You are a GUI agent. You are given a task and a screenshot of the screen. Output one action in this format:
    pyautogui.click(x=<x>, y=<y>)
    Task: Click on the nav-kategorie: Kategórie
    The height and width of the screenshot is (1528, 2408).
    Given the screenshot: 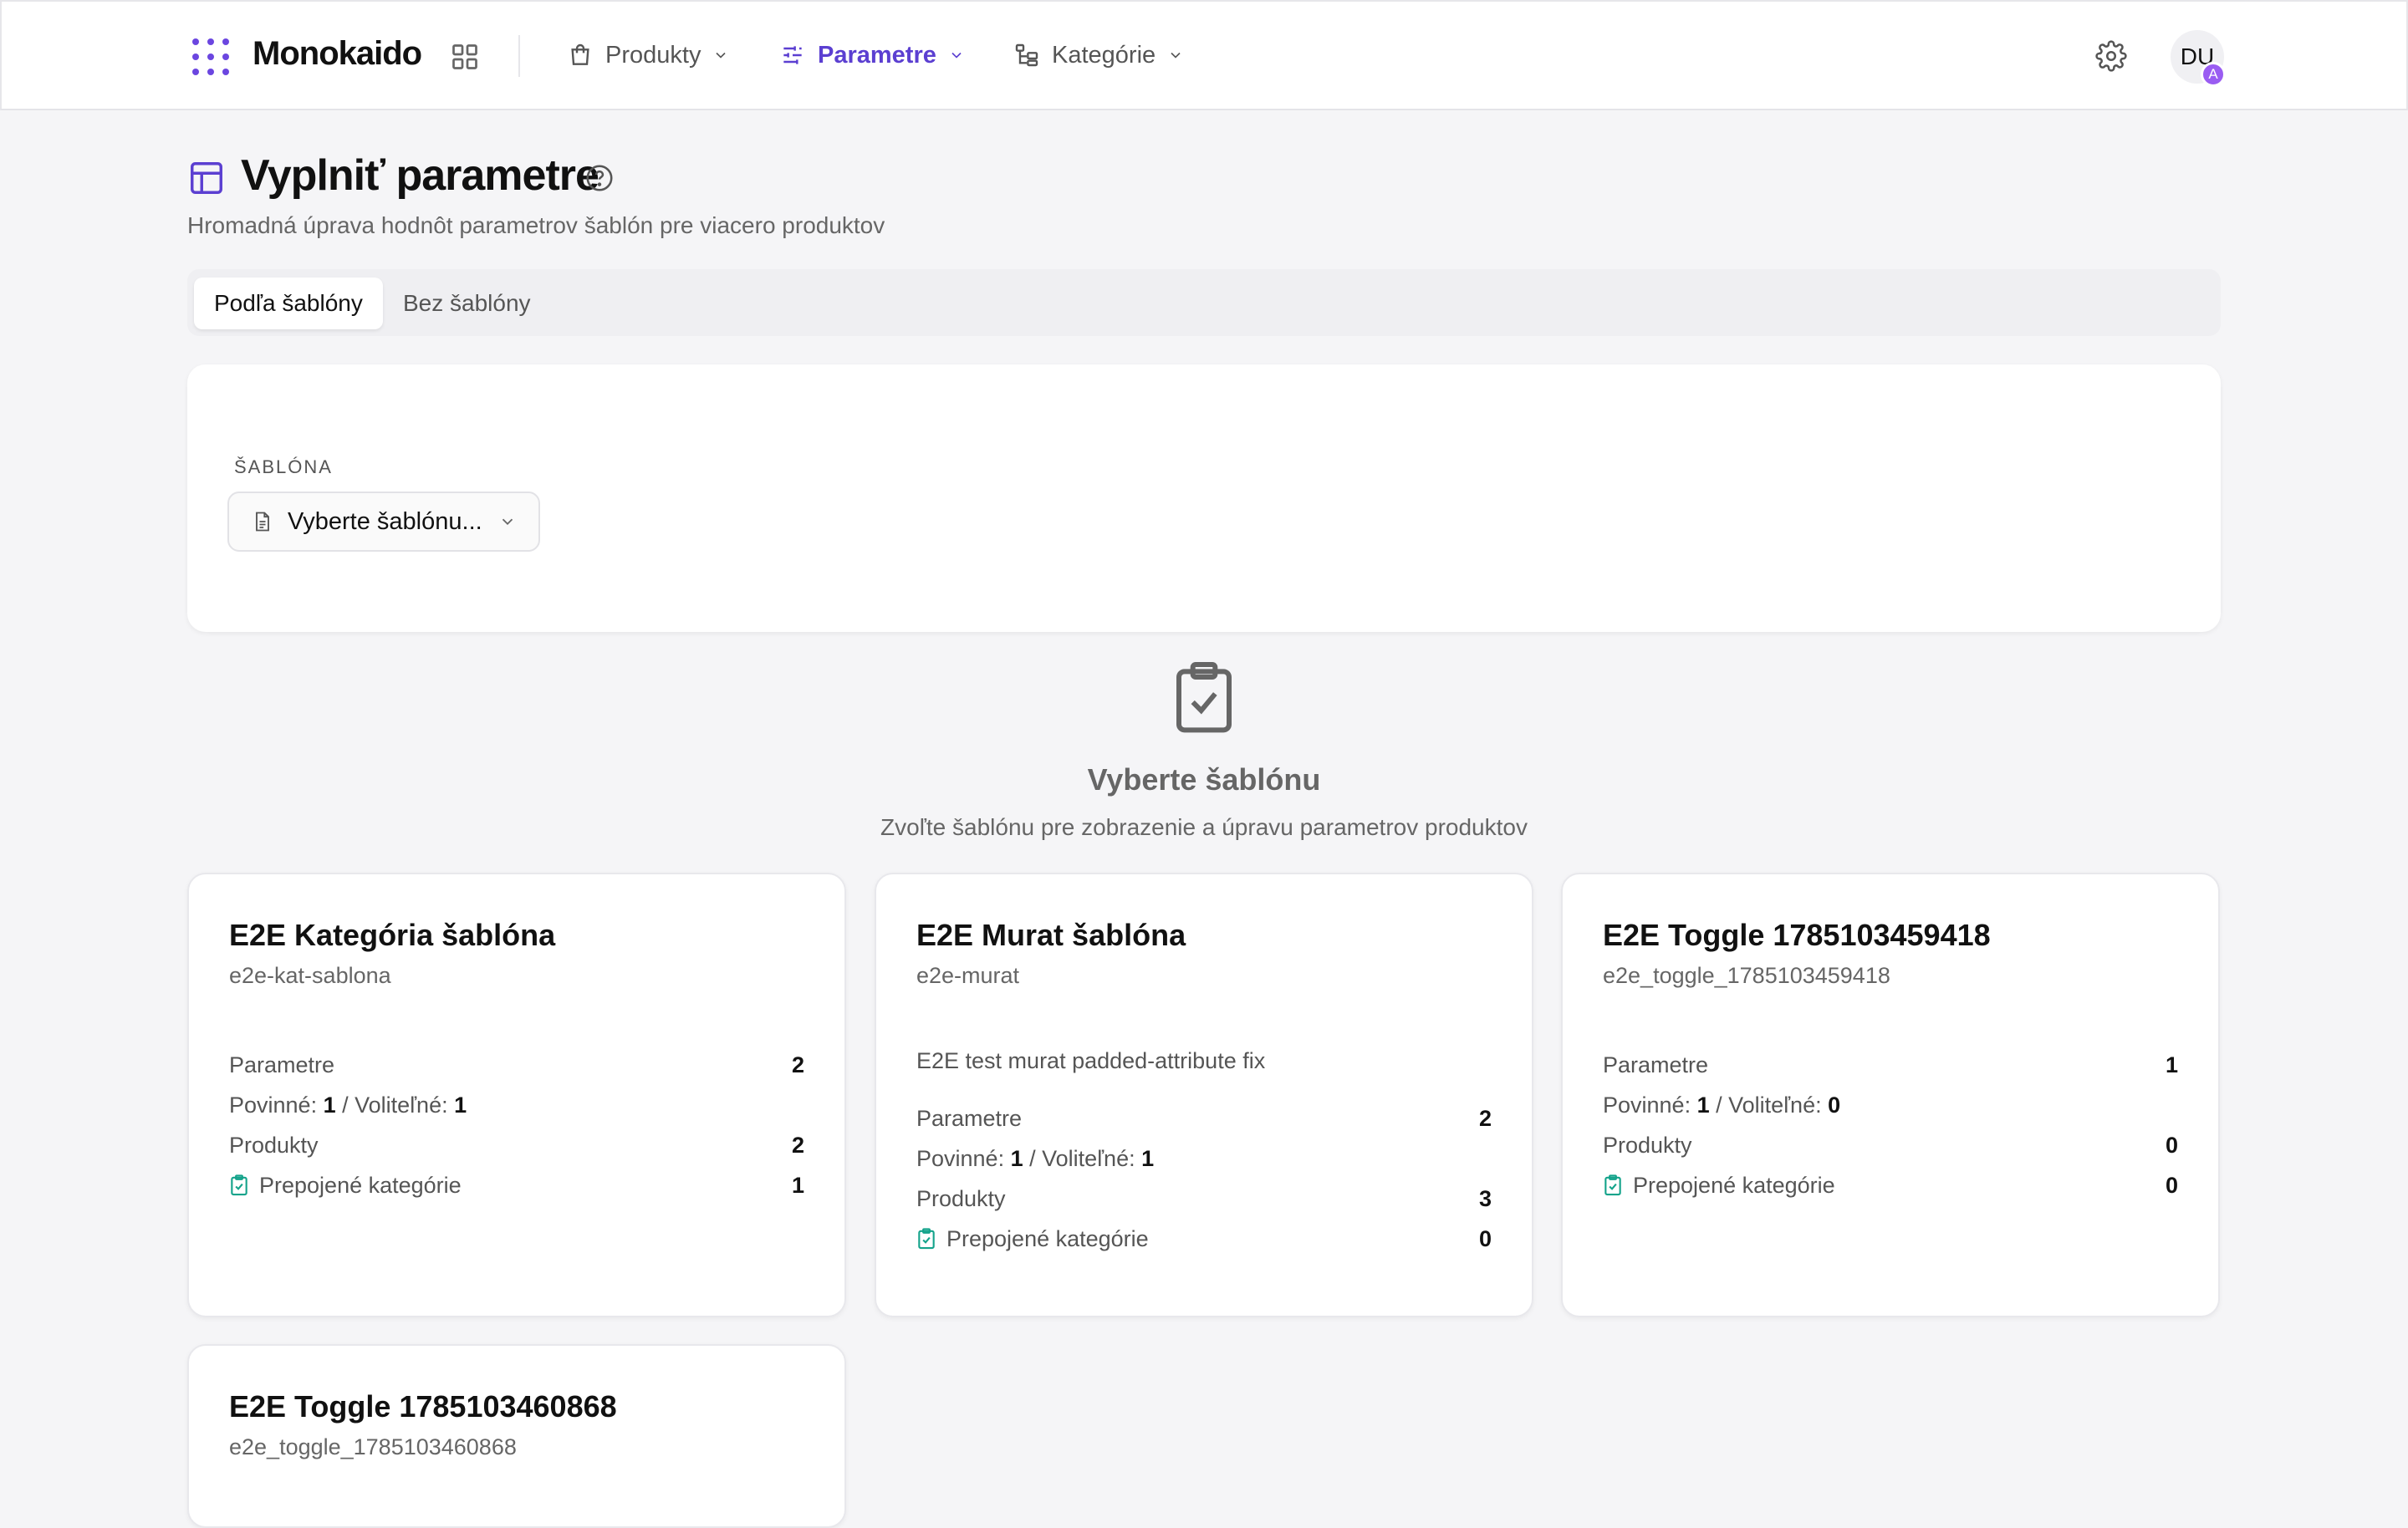 What is the action you would take?
    pyautogui.click(x=1098, y=55)
    